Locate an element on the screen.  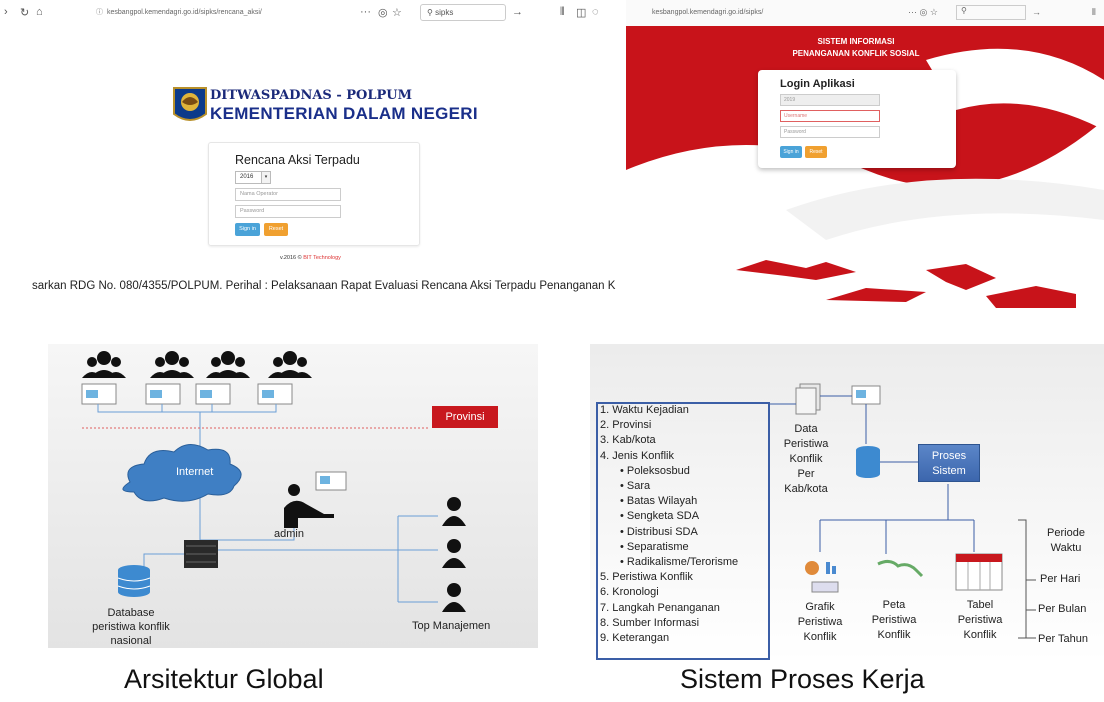
list-item: 7. Langkah Penanganan is located at coordinates (660, 607).